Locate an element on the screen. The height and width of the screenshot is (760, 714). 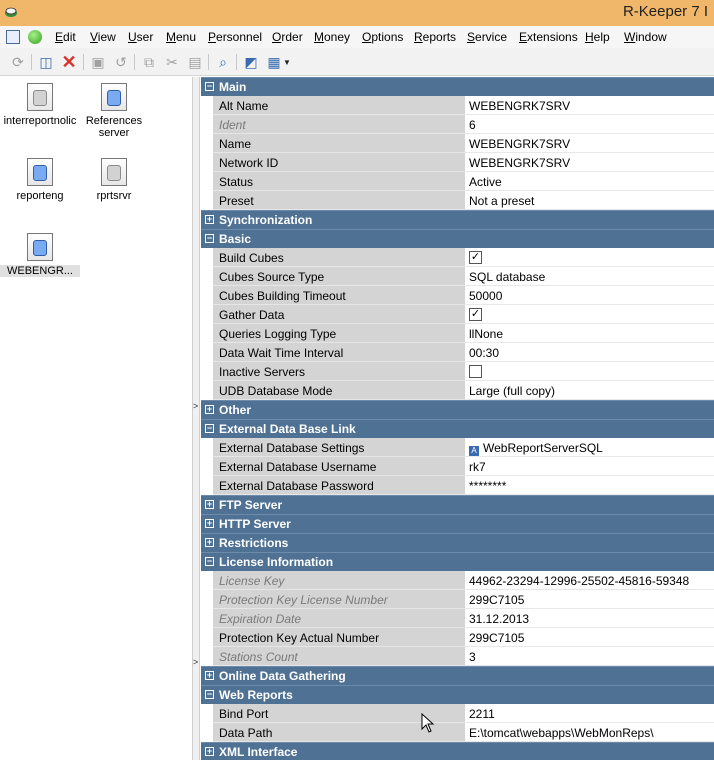
menu-window: Window is located at coordinates (645, 37).